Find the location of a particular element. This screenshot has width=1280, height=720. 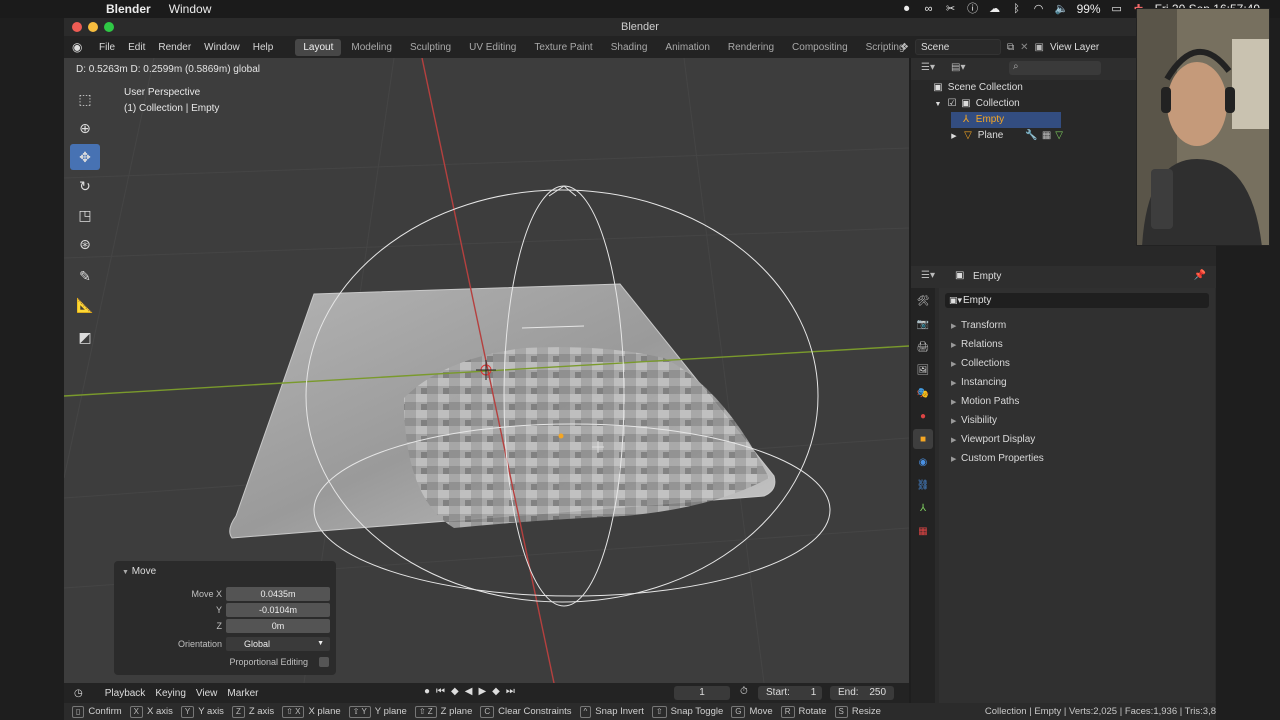

tab-uv-editing: UV Editing is located at coordinates (492, 47).